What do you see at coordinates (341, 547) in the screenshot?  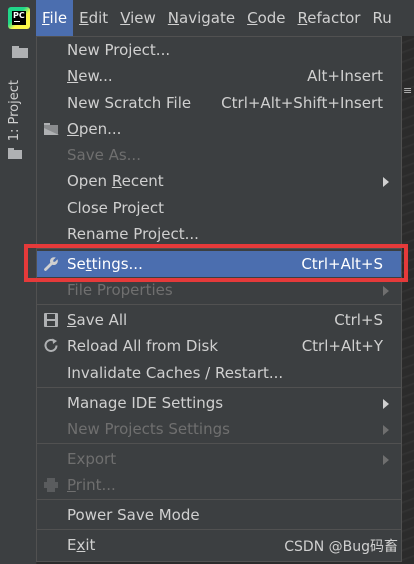 I see `watermark: CSDN @Bug码畜` at bounding box center [341, 547].